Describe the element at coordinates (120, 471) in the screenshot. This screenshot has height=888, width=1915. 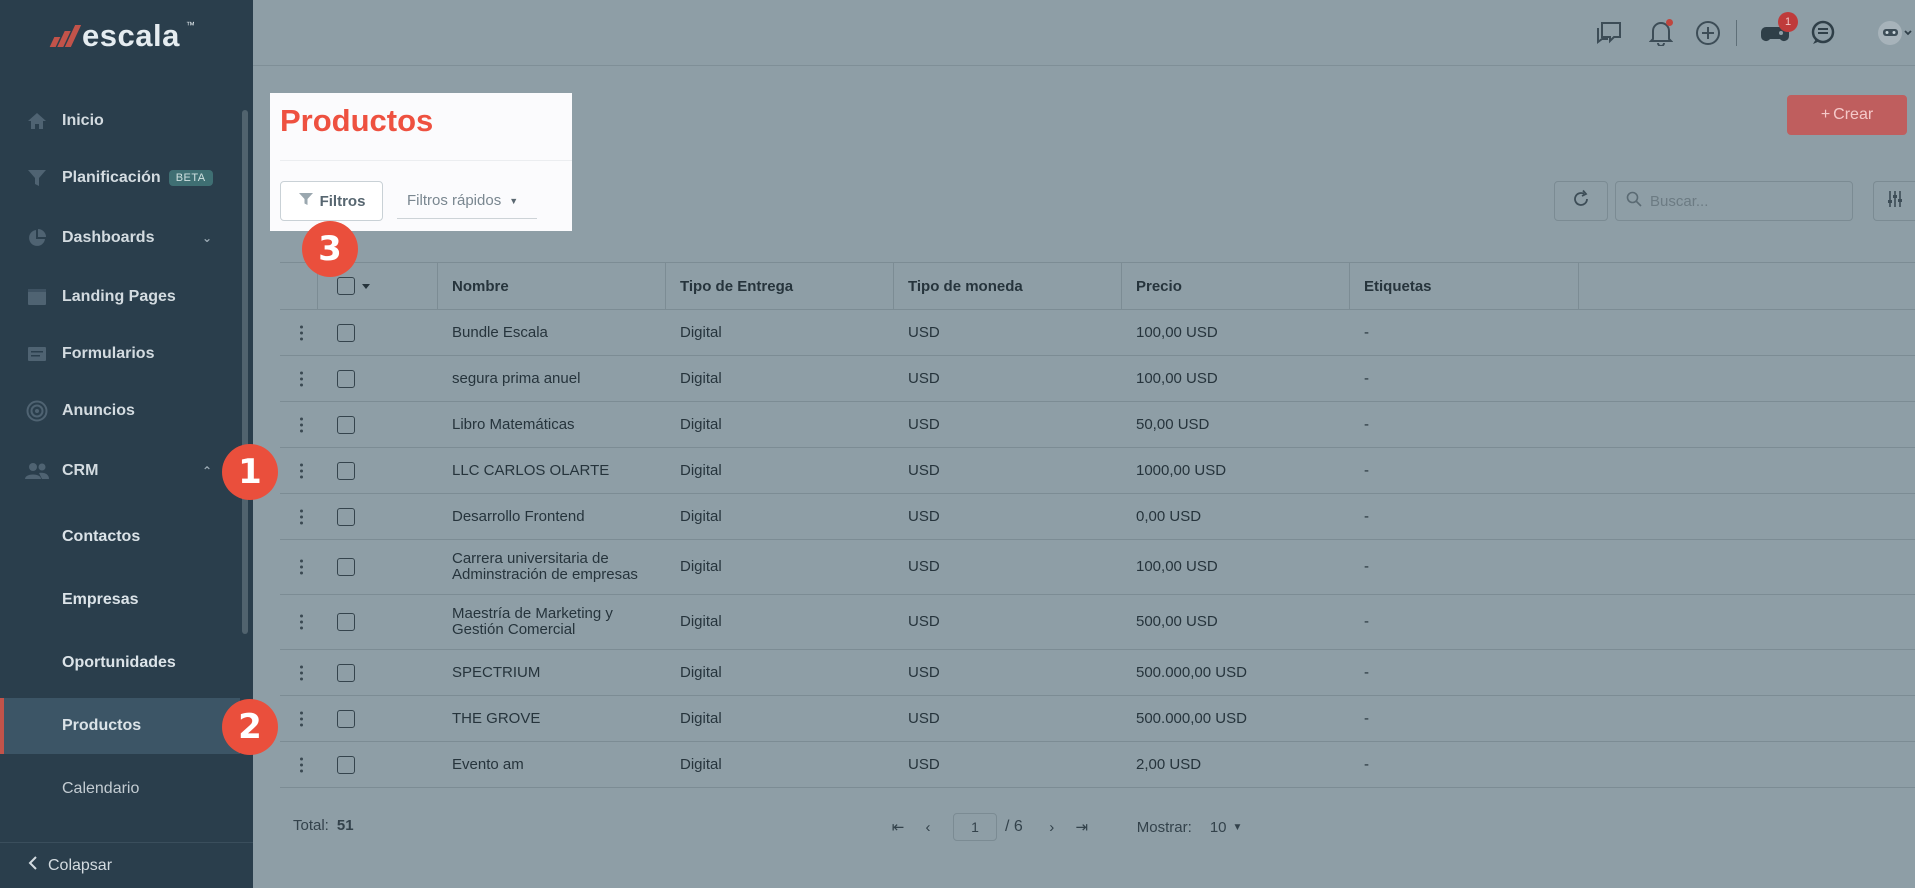
I see `sidebar-item-crm: CRM ⌃` at that location.